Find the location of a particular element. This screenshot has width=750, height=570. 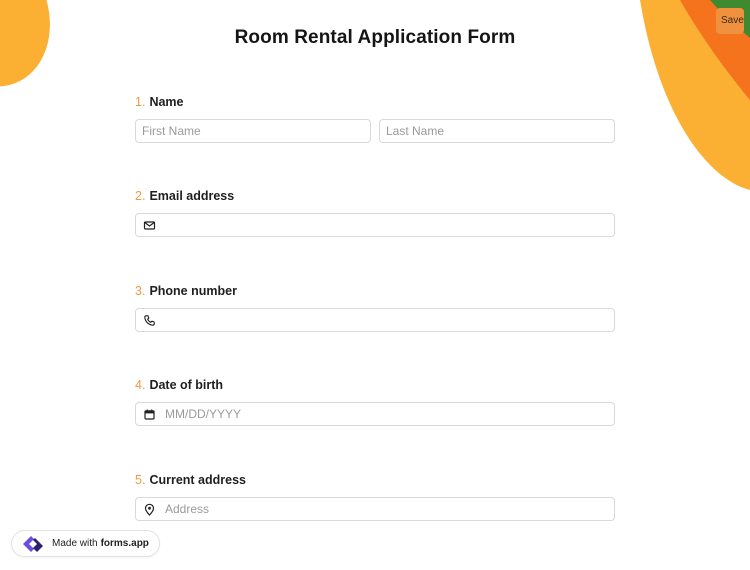

question-number: 3. is located at coordinates (140, 291).